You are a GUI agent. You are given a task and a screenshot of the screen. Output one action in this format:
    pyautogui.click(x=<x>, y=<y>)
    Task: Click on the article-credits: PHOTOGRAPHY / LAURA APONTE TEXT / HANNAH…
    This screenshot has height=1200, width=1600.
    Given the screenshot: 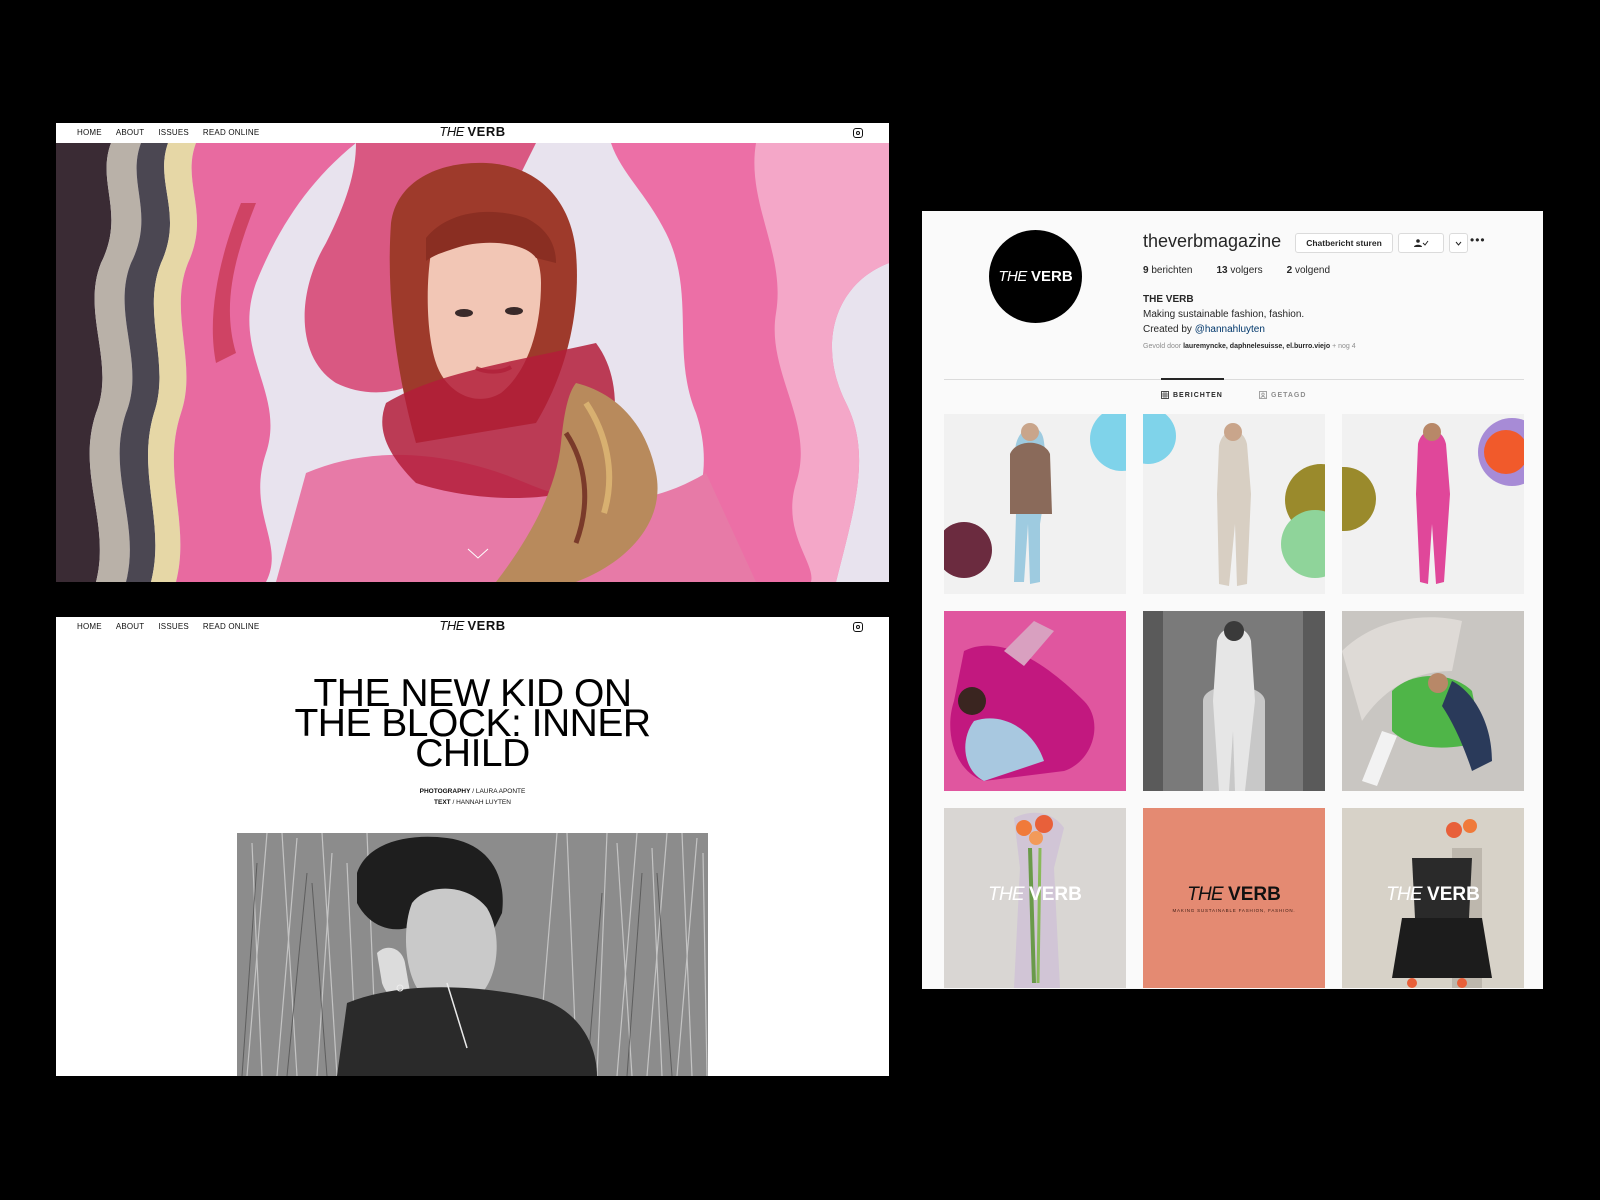 What is the action you would take?
    pyautogui.click(x=472, y=797)
    